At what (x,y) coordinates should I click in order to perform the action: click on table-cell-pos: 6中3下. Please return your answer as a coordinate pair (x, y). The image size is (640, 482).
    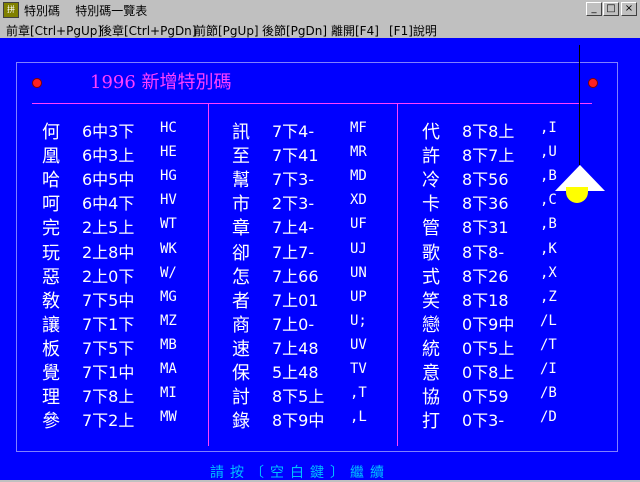
    Looking at the image, I should click on (108, 131).